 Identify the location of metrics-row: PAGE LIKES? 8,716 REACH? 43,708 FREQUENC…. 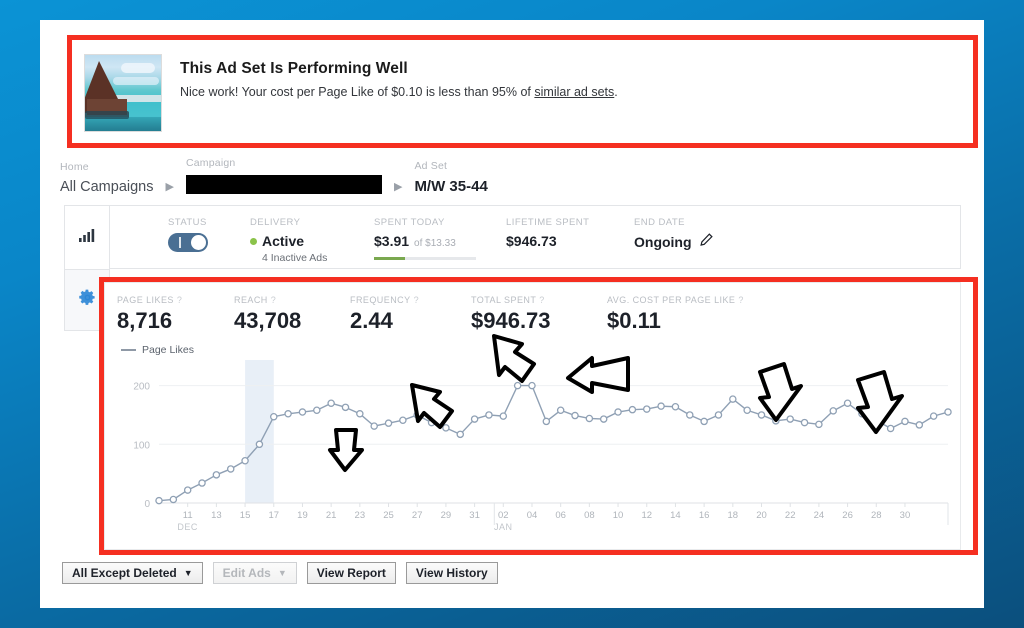
(532, 308).